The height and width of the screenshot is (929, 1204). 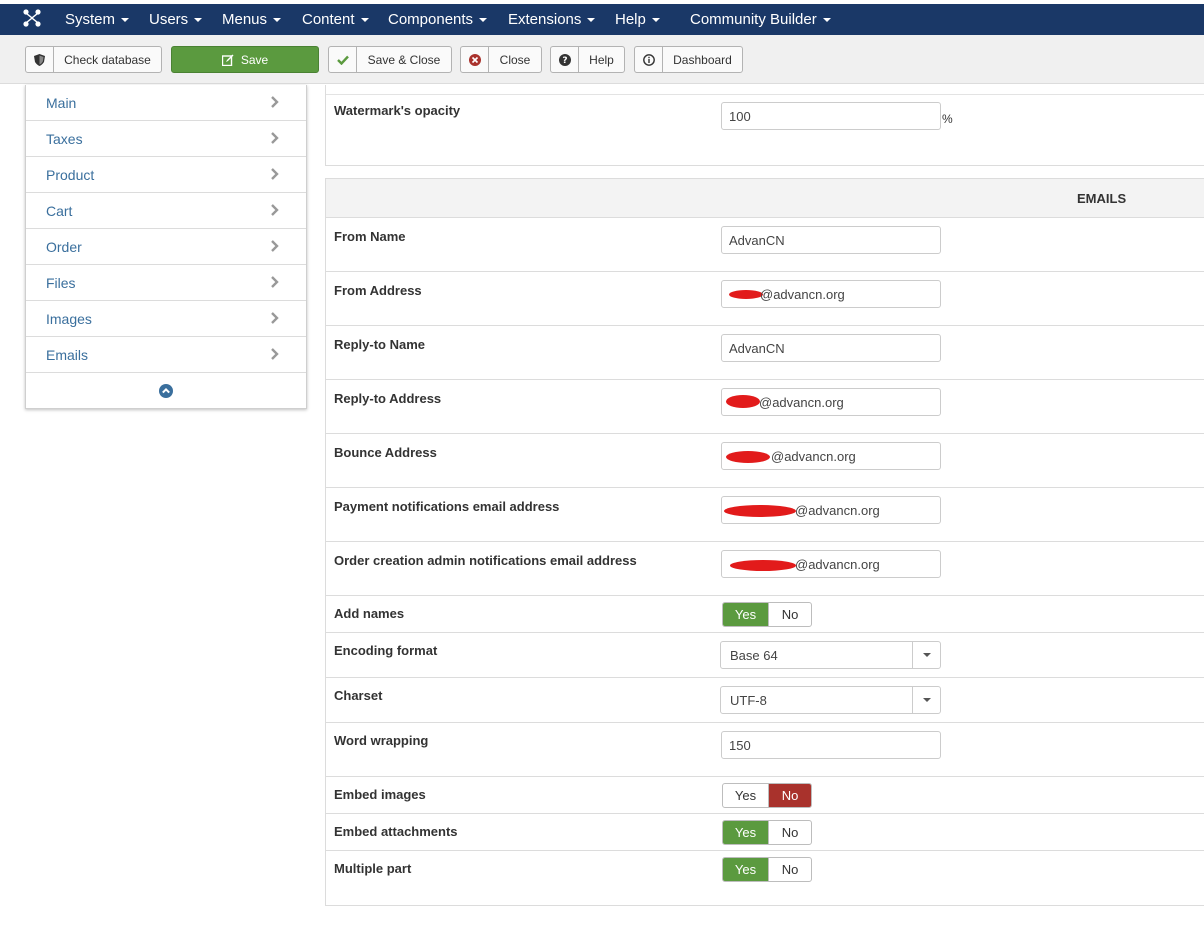 I want to click on charset-select: UTF-8, so click(x=830, y=700).